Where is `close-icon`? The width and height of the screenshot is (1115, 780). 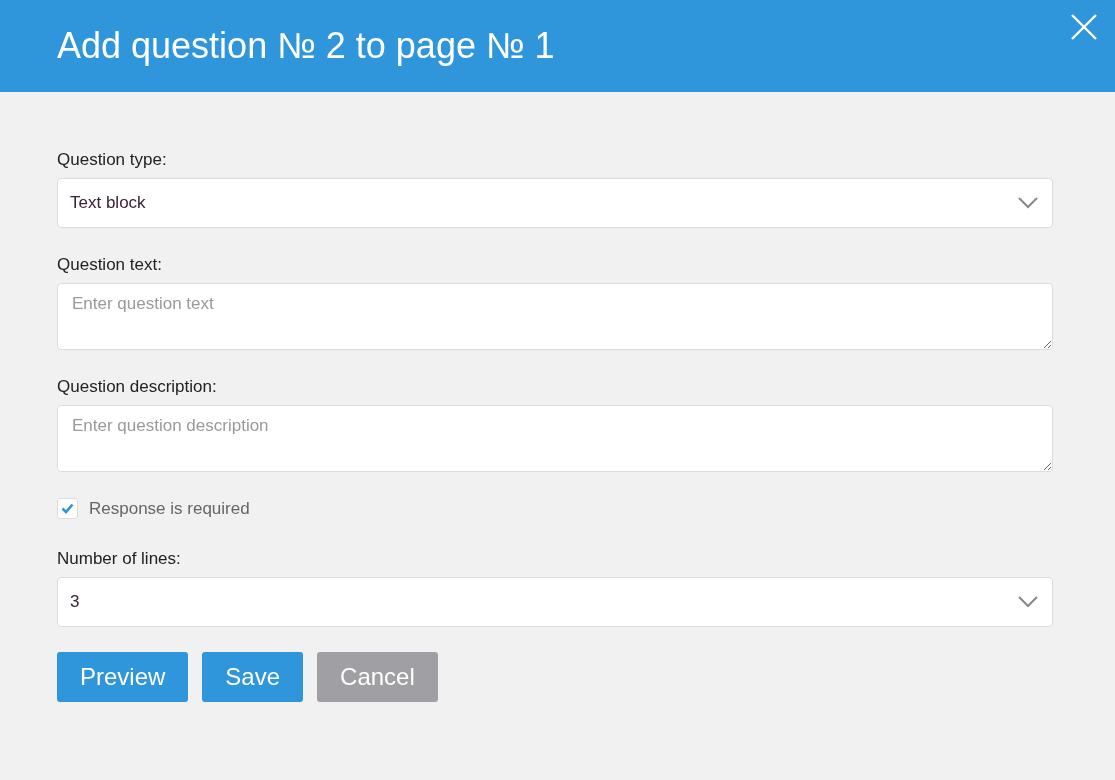
close-icon is located at coordinates (1084, 27).